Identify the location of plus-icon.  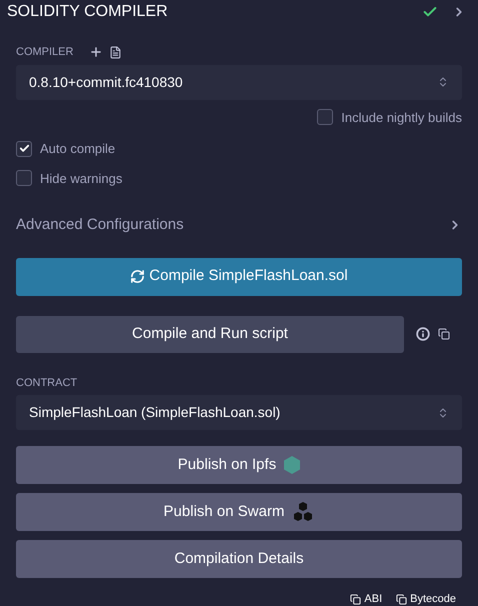
(96, 52).